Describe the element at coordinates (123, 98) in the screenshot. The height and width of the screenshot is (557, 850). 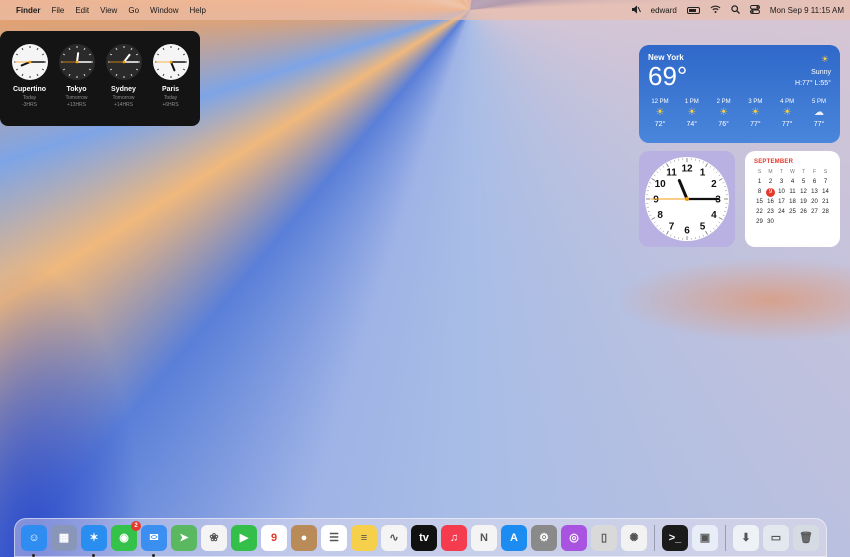
I see `city-day: Tomorrow` at that location.